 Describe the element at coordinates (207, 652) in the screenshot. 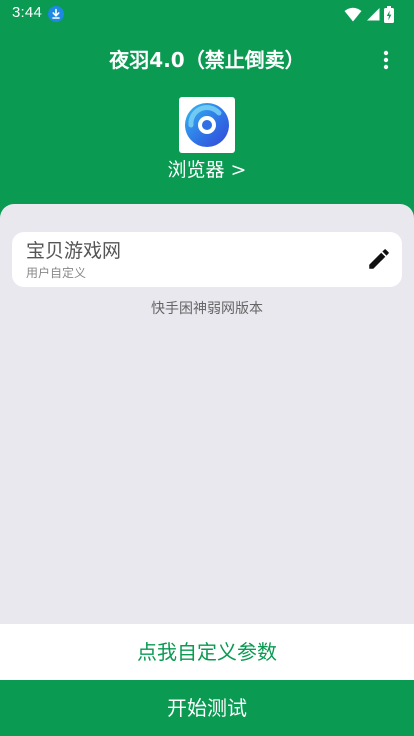

I see `custom-params-button: 点我自定义参数` at that location.